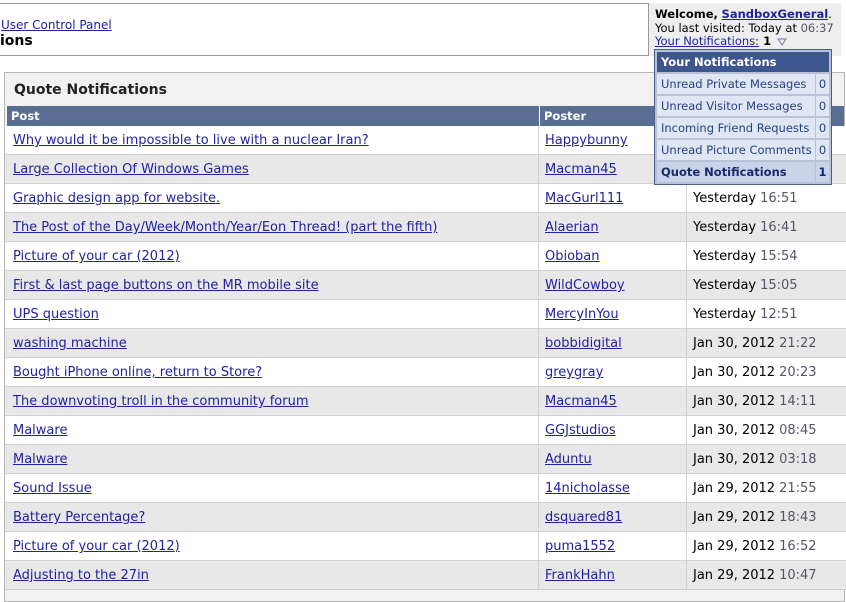  I want to click on post-title-link: Large Collection Of Windows Games, so click(131, 169).